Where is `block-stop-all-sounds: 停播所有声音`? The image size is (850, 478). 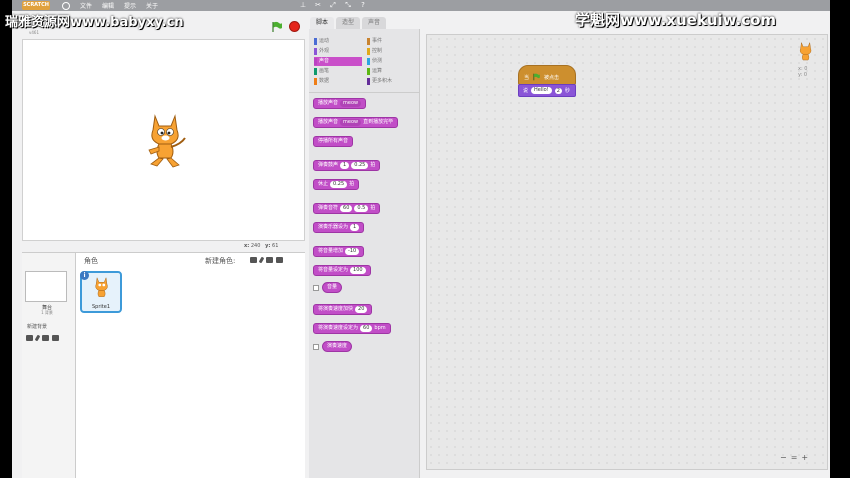 block-stop-all-sounds: 停播所有声音 is located at coordinates (333, 141).